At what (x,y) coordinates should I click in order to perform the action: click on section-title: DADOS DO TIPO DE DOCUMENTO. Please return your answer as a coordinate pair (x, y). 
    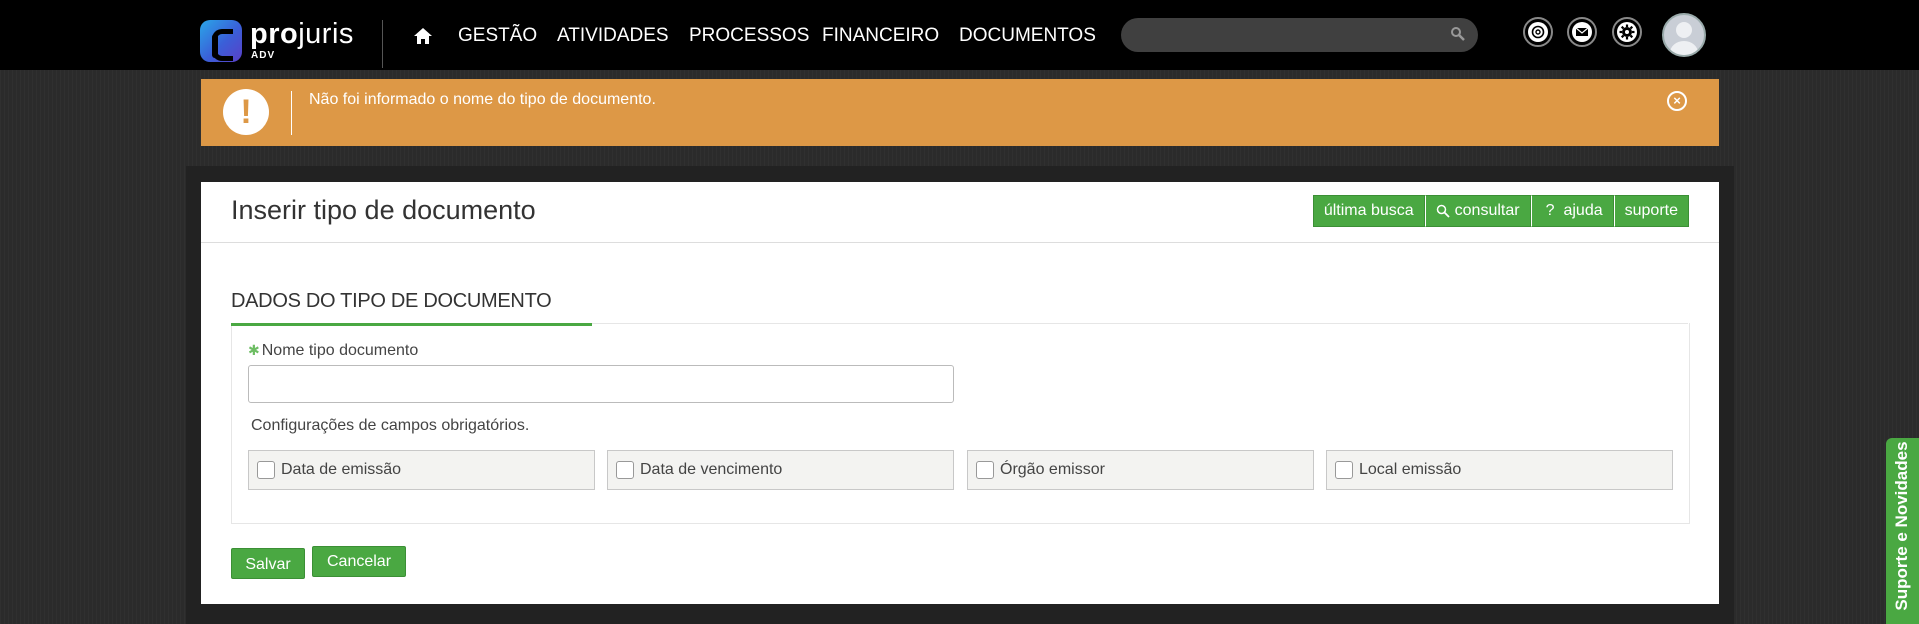
    Looking at the image, I should click on (391, 301).